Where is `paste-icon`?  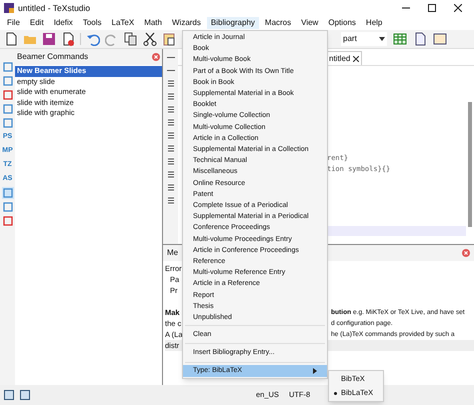 paste-icon is located at coordinates (169, 39).